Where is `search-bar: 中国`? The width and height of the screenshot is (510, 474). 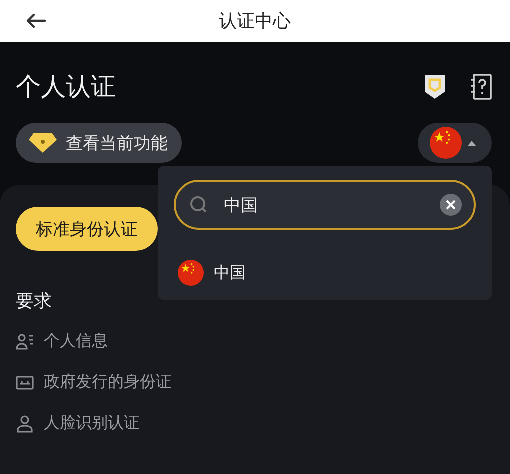
search-bar: 中国 is located at coordinates (325, 205).